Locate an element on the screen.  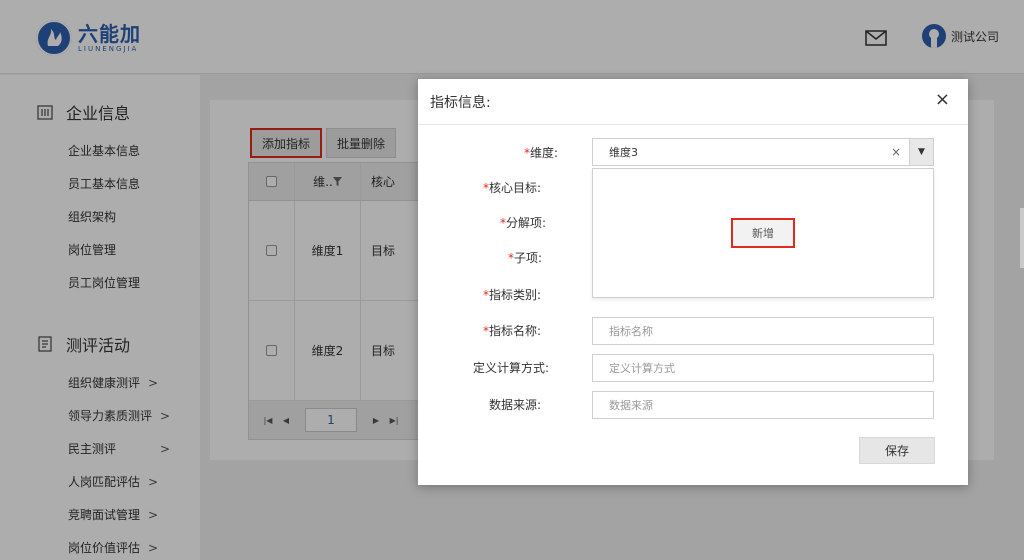
label-core-goal: *核心目标: is located at coordinates (511, 188).